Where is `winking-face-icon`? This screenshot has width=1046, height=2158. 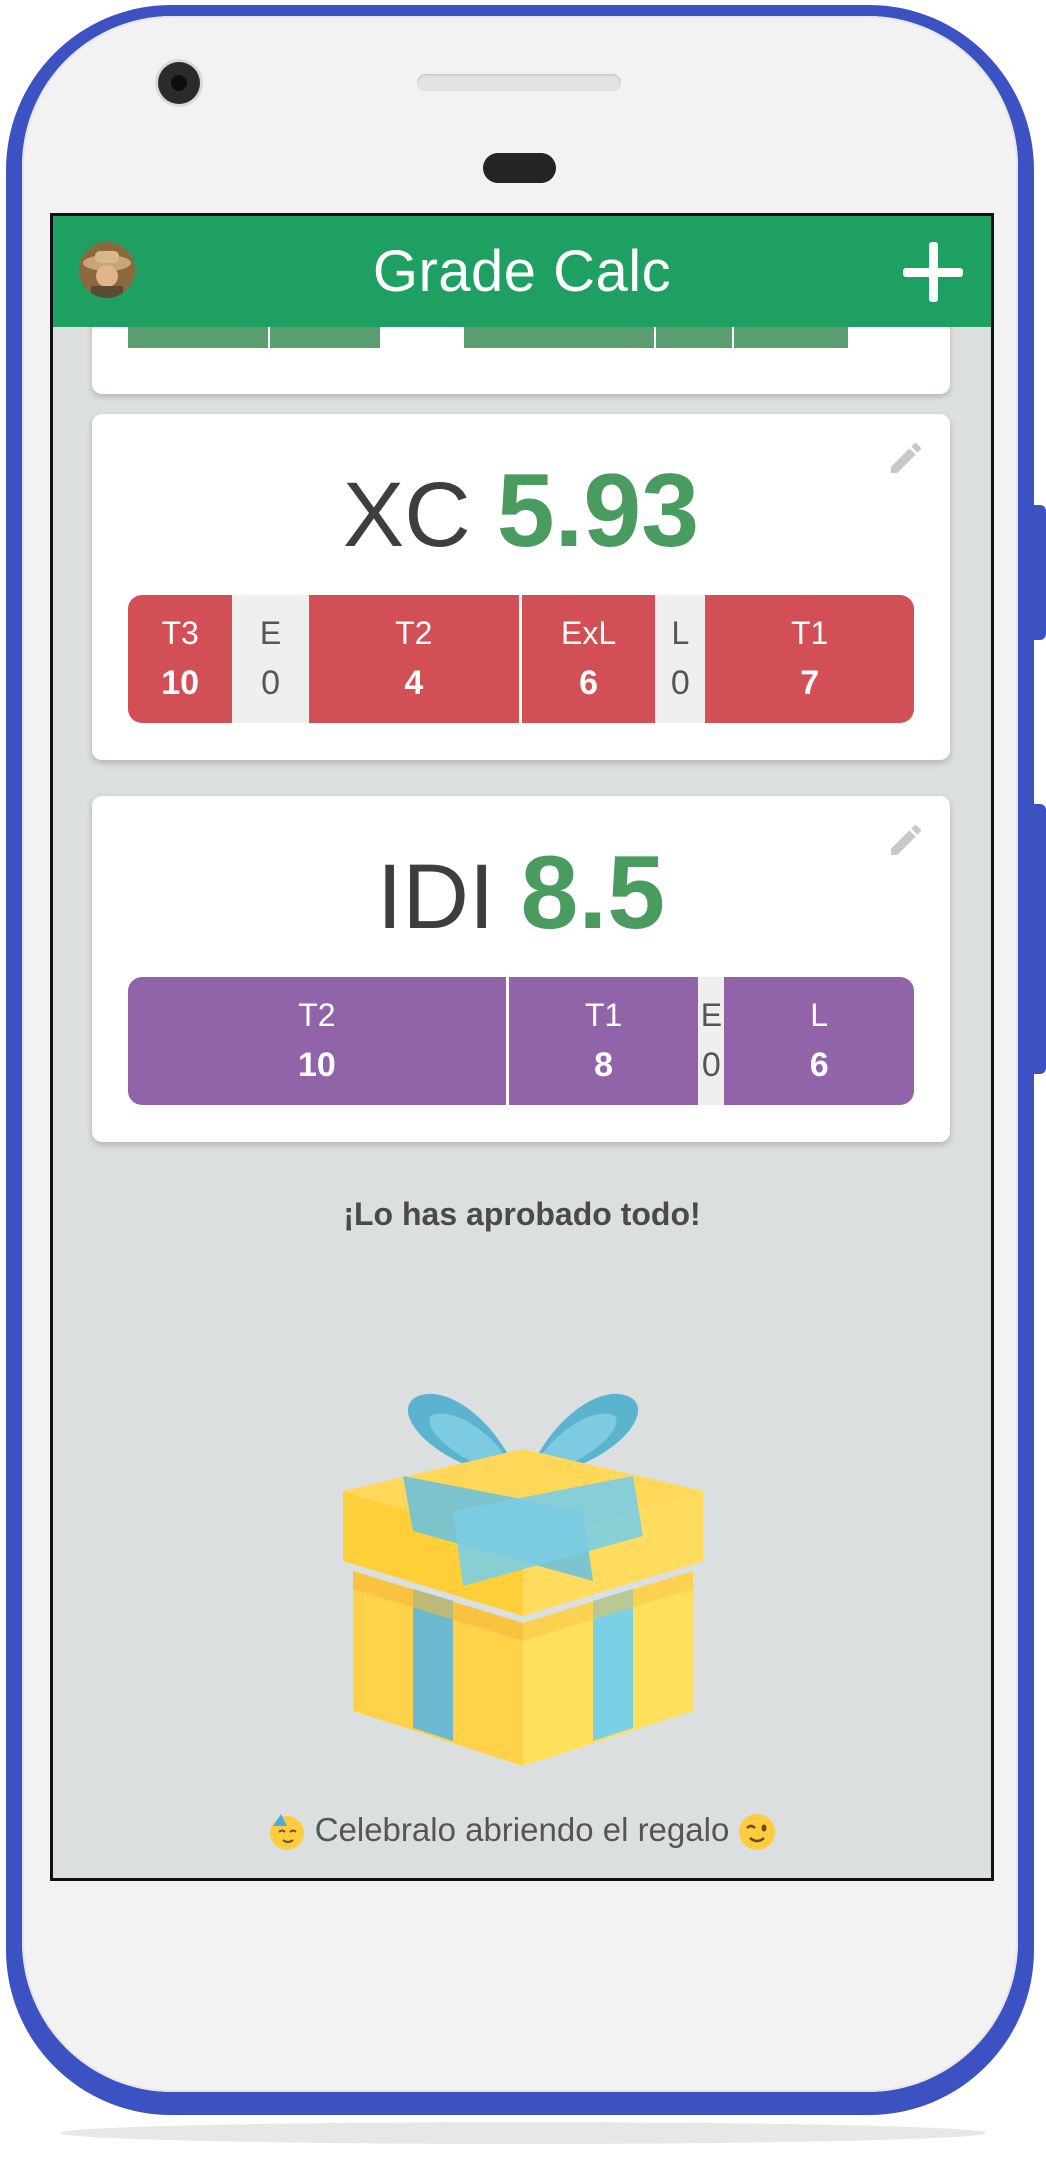 winking-face-icon is located at coordinates (757, 1832).